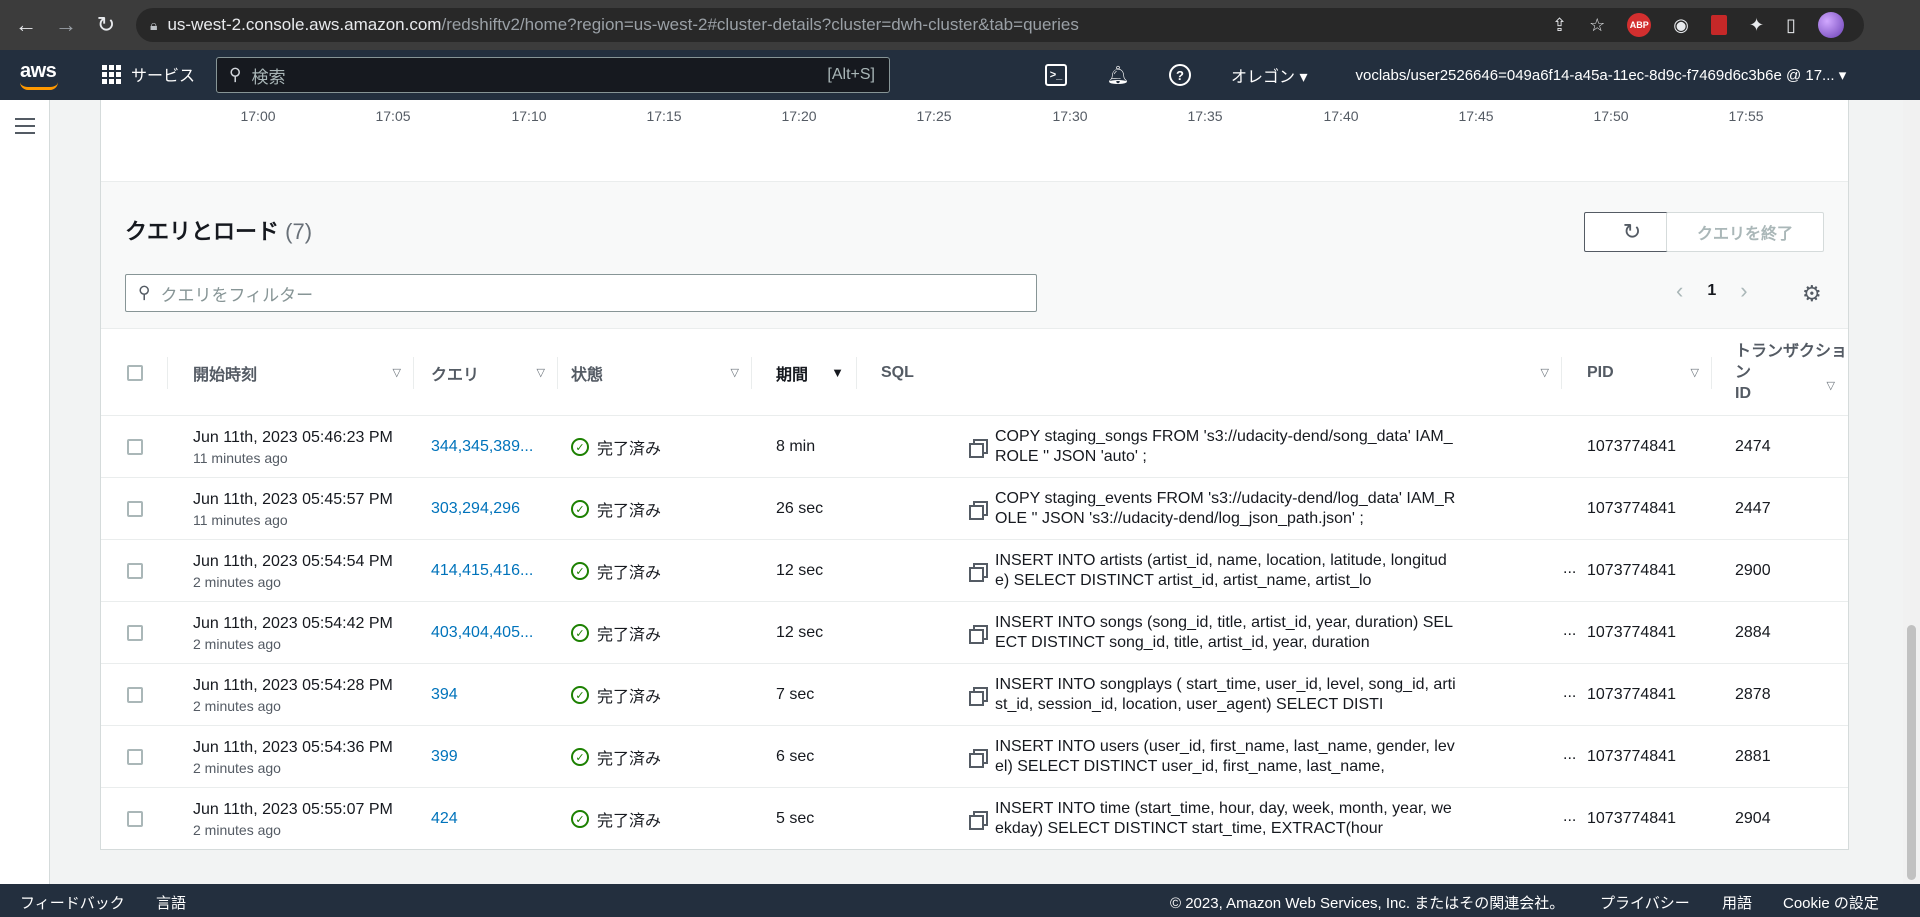 The image size is (1920, 917). What do you see at coordinates (1056, 75) in the screenshot?
I see `cloudshell-icon: >_` at bounding box center [1056, 75].